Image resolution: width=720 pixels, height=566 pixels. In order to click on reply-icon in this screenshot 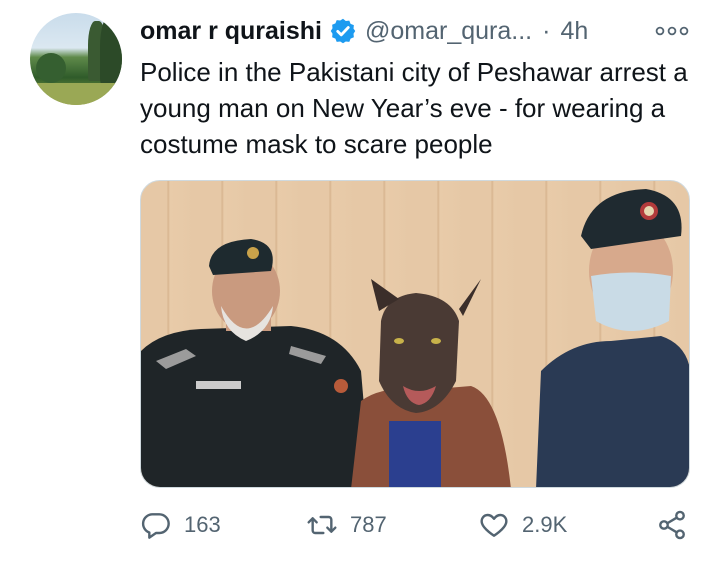, I will do `click(155, 526)`.